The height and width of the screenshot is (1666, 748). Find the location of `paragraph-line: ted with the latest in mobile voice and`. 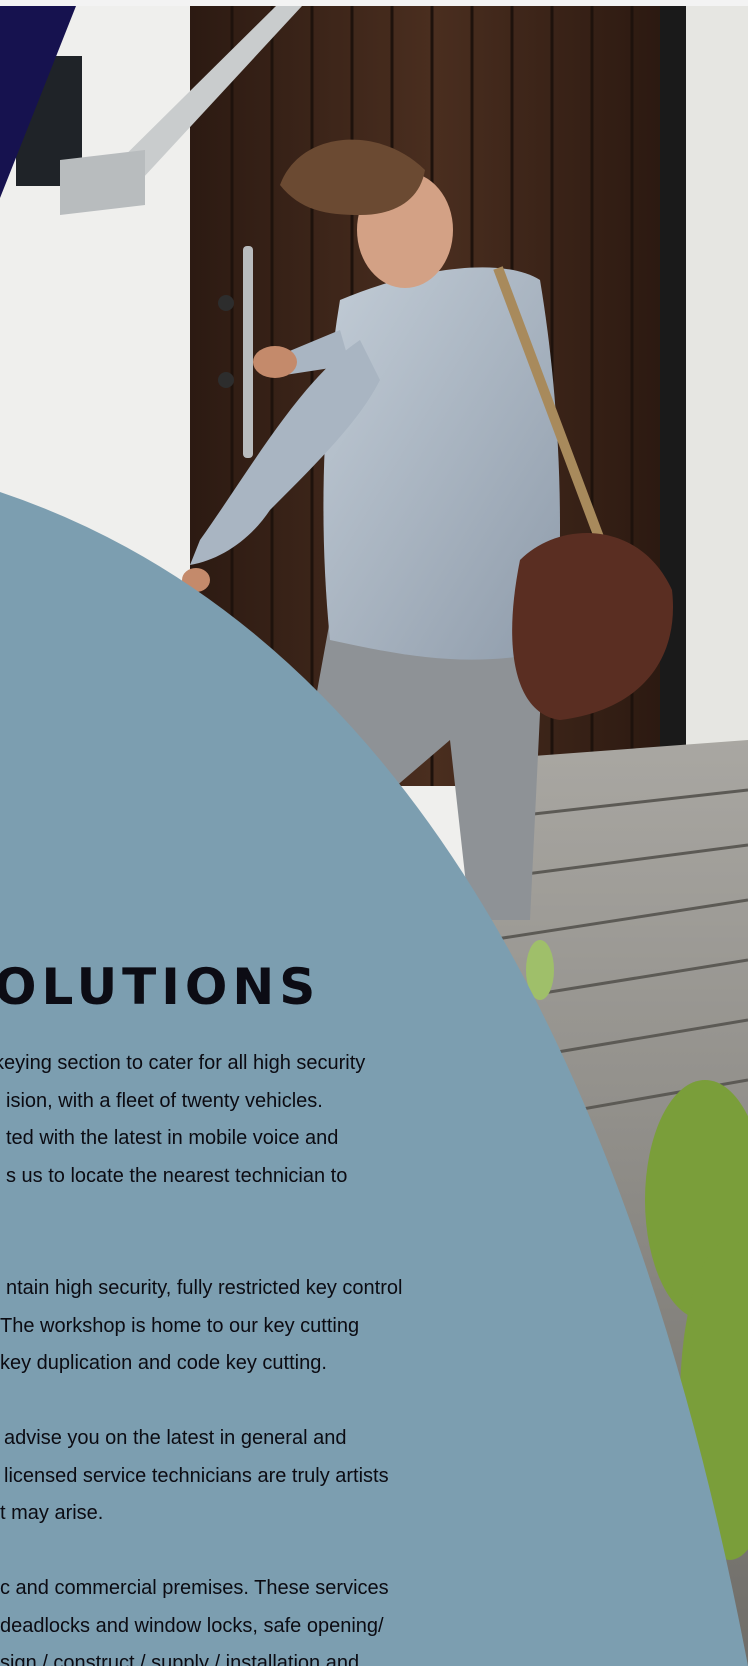

paragraph-line: ted with the latest in mobile voice and is located at coordinates (172, 1138).